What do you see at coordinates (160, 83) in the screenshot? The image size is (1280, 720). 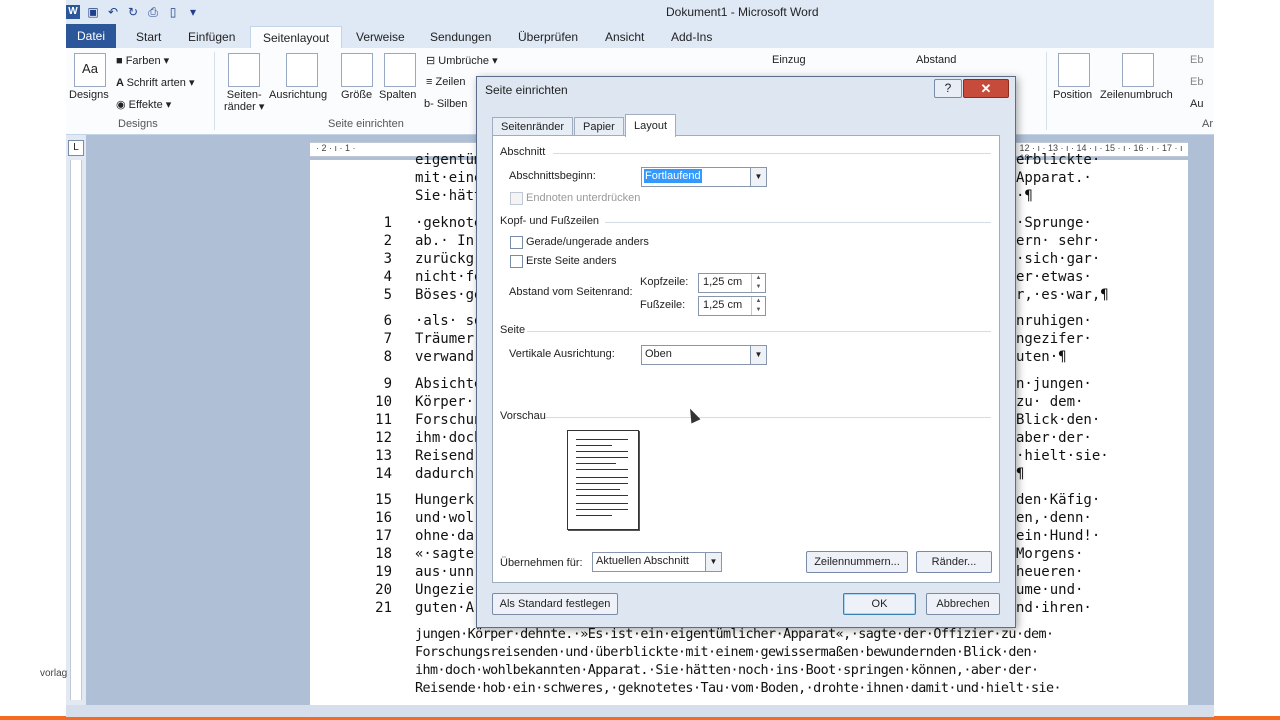 I see `schriftarten-label: Schrift arten ▾` at bounding box center [160, 83].